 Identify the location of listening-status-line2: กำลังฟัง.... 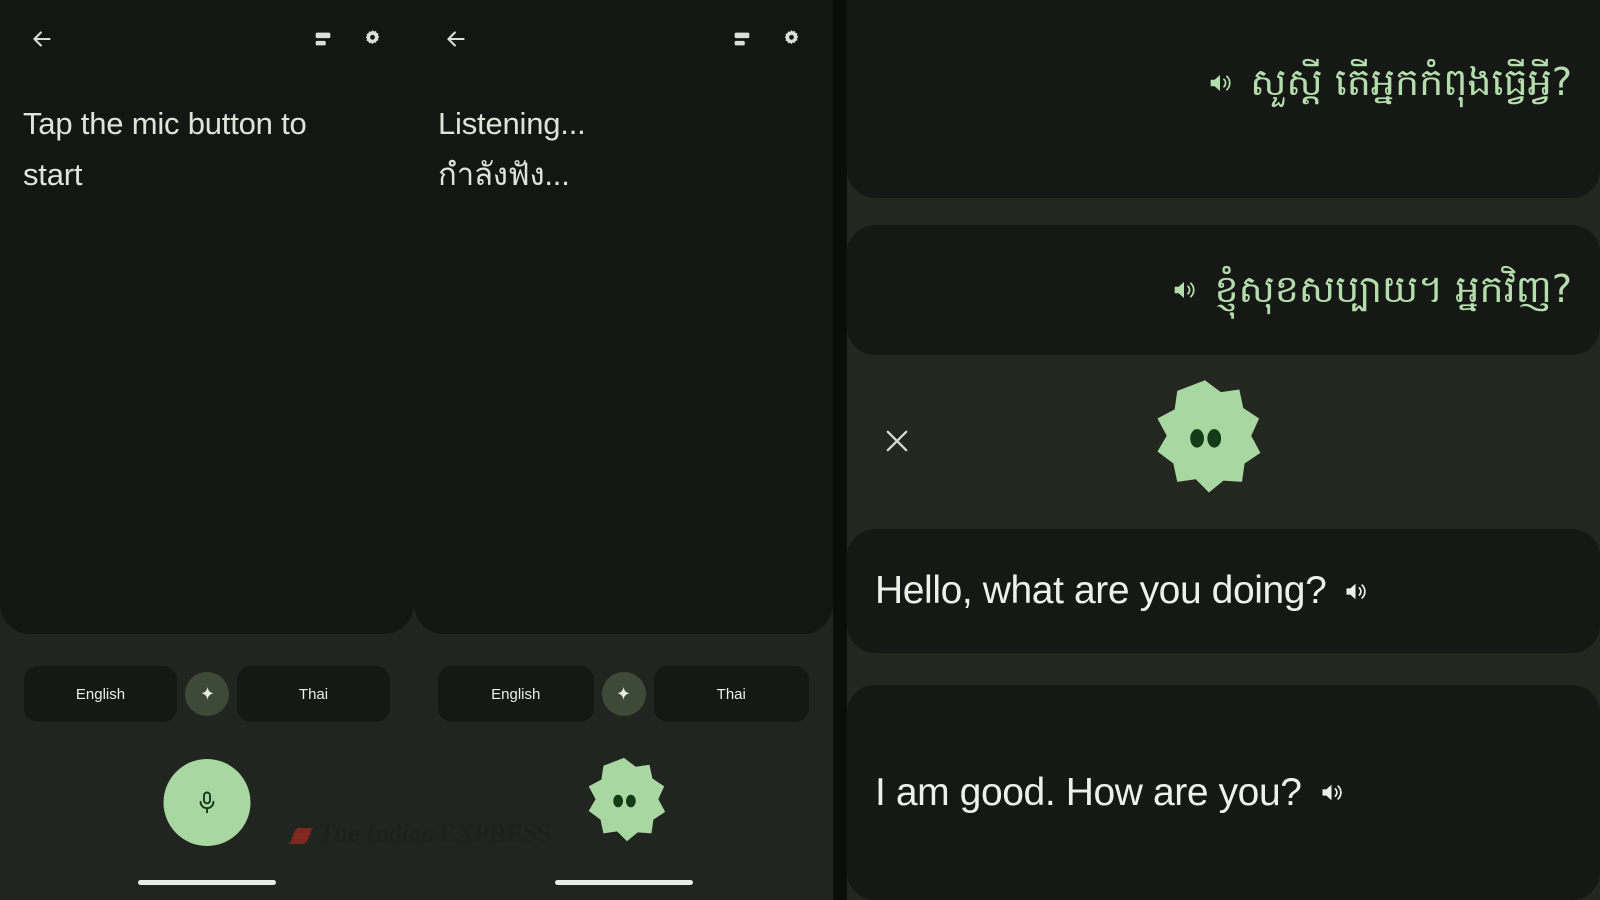
(504, 175).